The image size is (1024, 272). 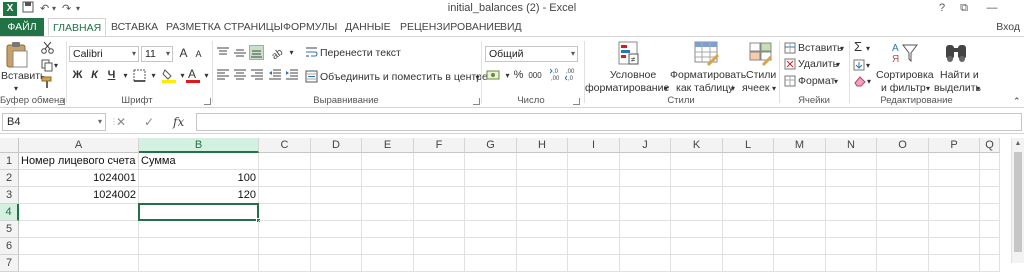 What do you see at coordinates (697, 212) in the screenshot?
I see `cell-k4` at bounding box center [697, 212].